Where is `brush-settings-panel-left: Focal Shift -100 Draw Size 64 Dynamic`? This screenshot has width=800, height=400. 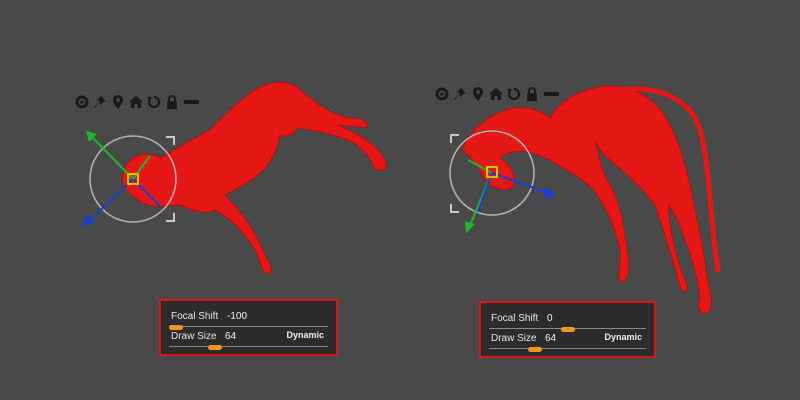
brush-settings-panel-left: Focal Shift -100 Draw Size 64 Dynamic is located at coordinates (248, 327).